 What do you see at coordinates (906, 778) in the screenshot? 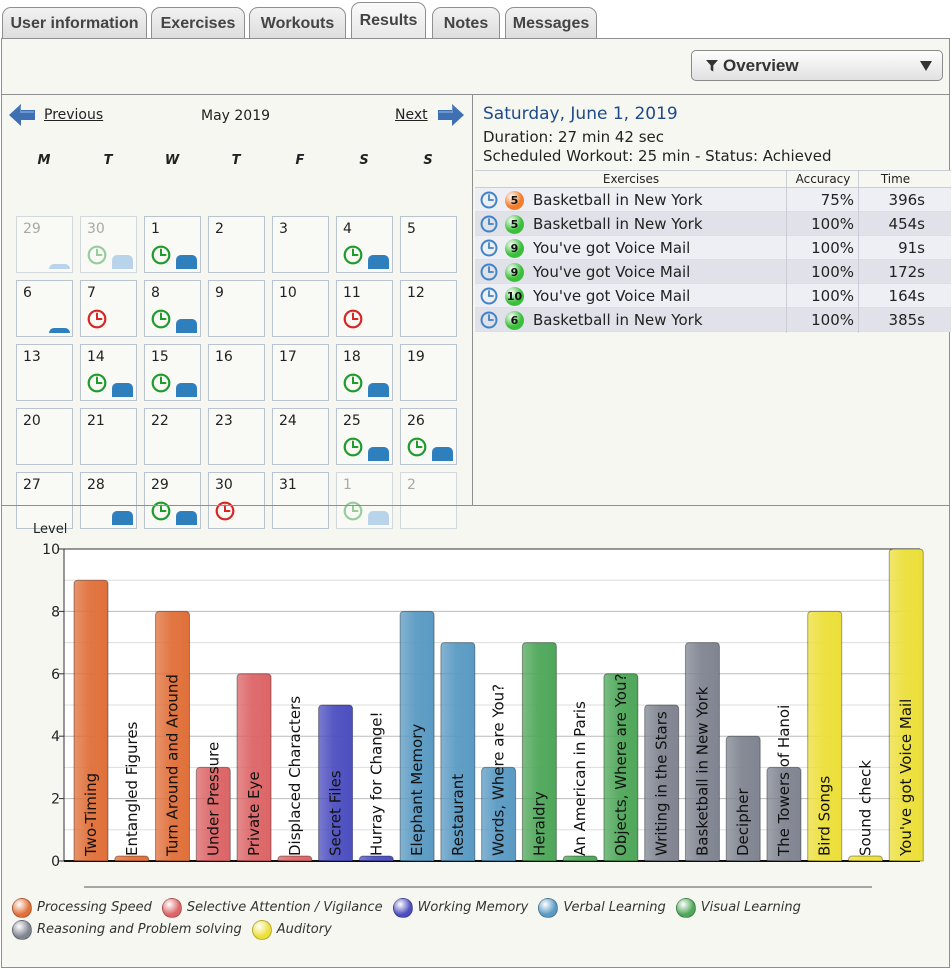
I see `bar-label: You've got Voice Mail` at bounding box center [906, 778].